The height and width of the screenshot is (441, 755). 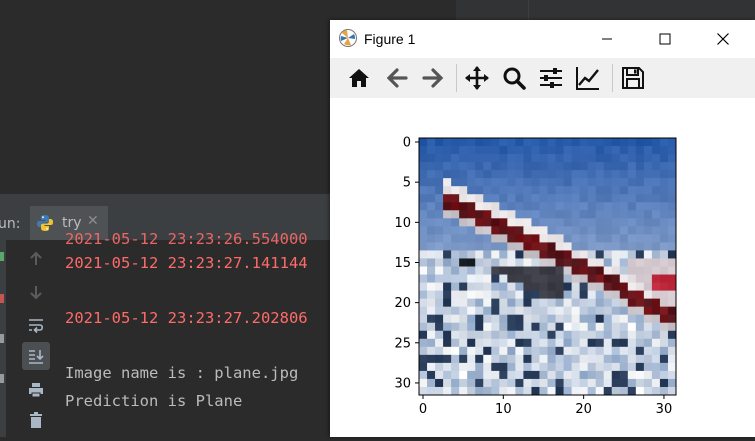 I want to click on arrow-up-icon, so click(x=36, y=259).